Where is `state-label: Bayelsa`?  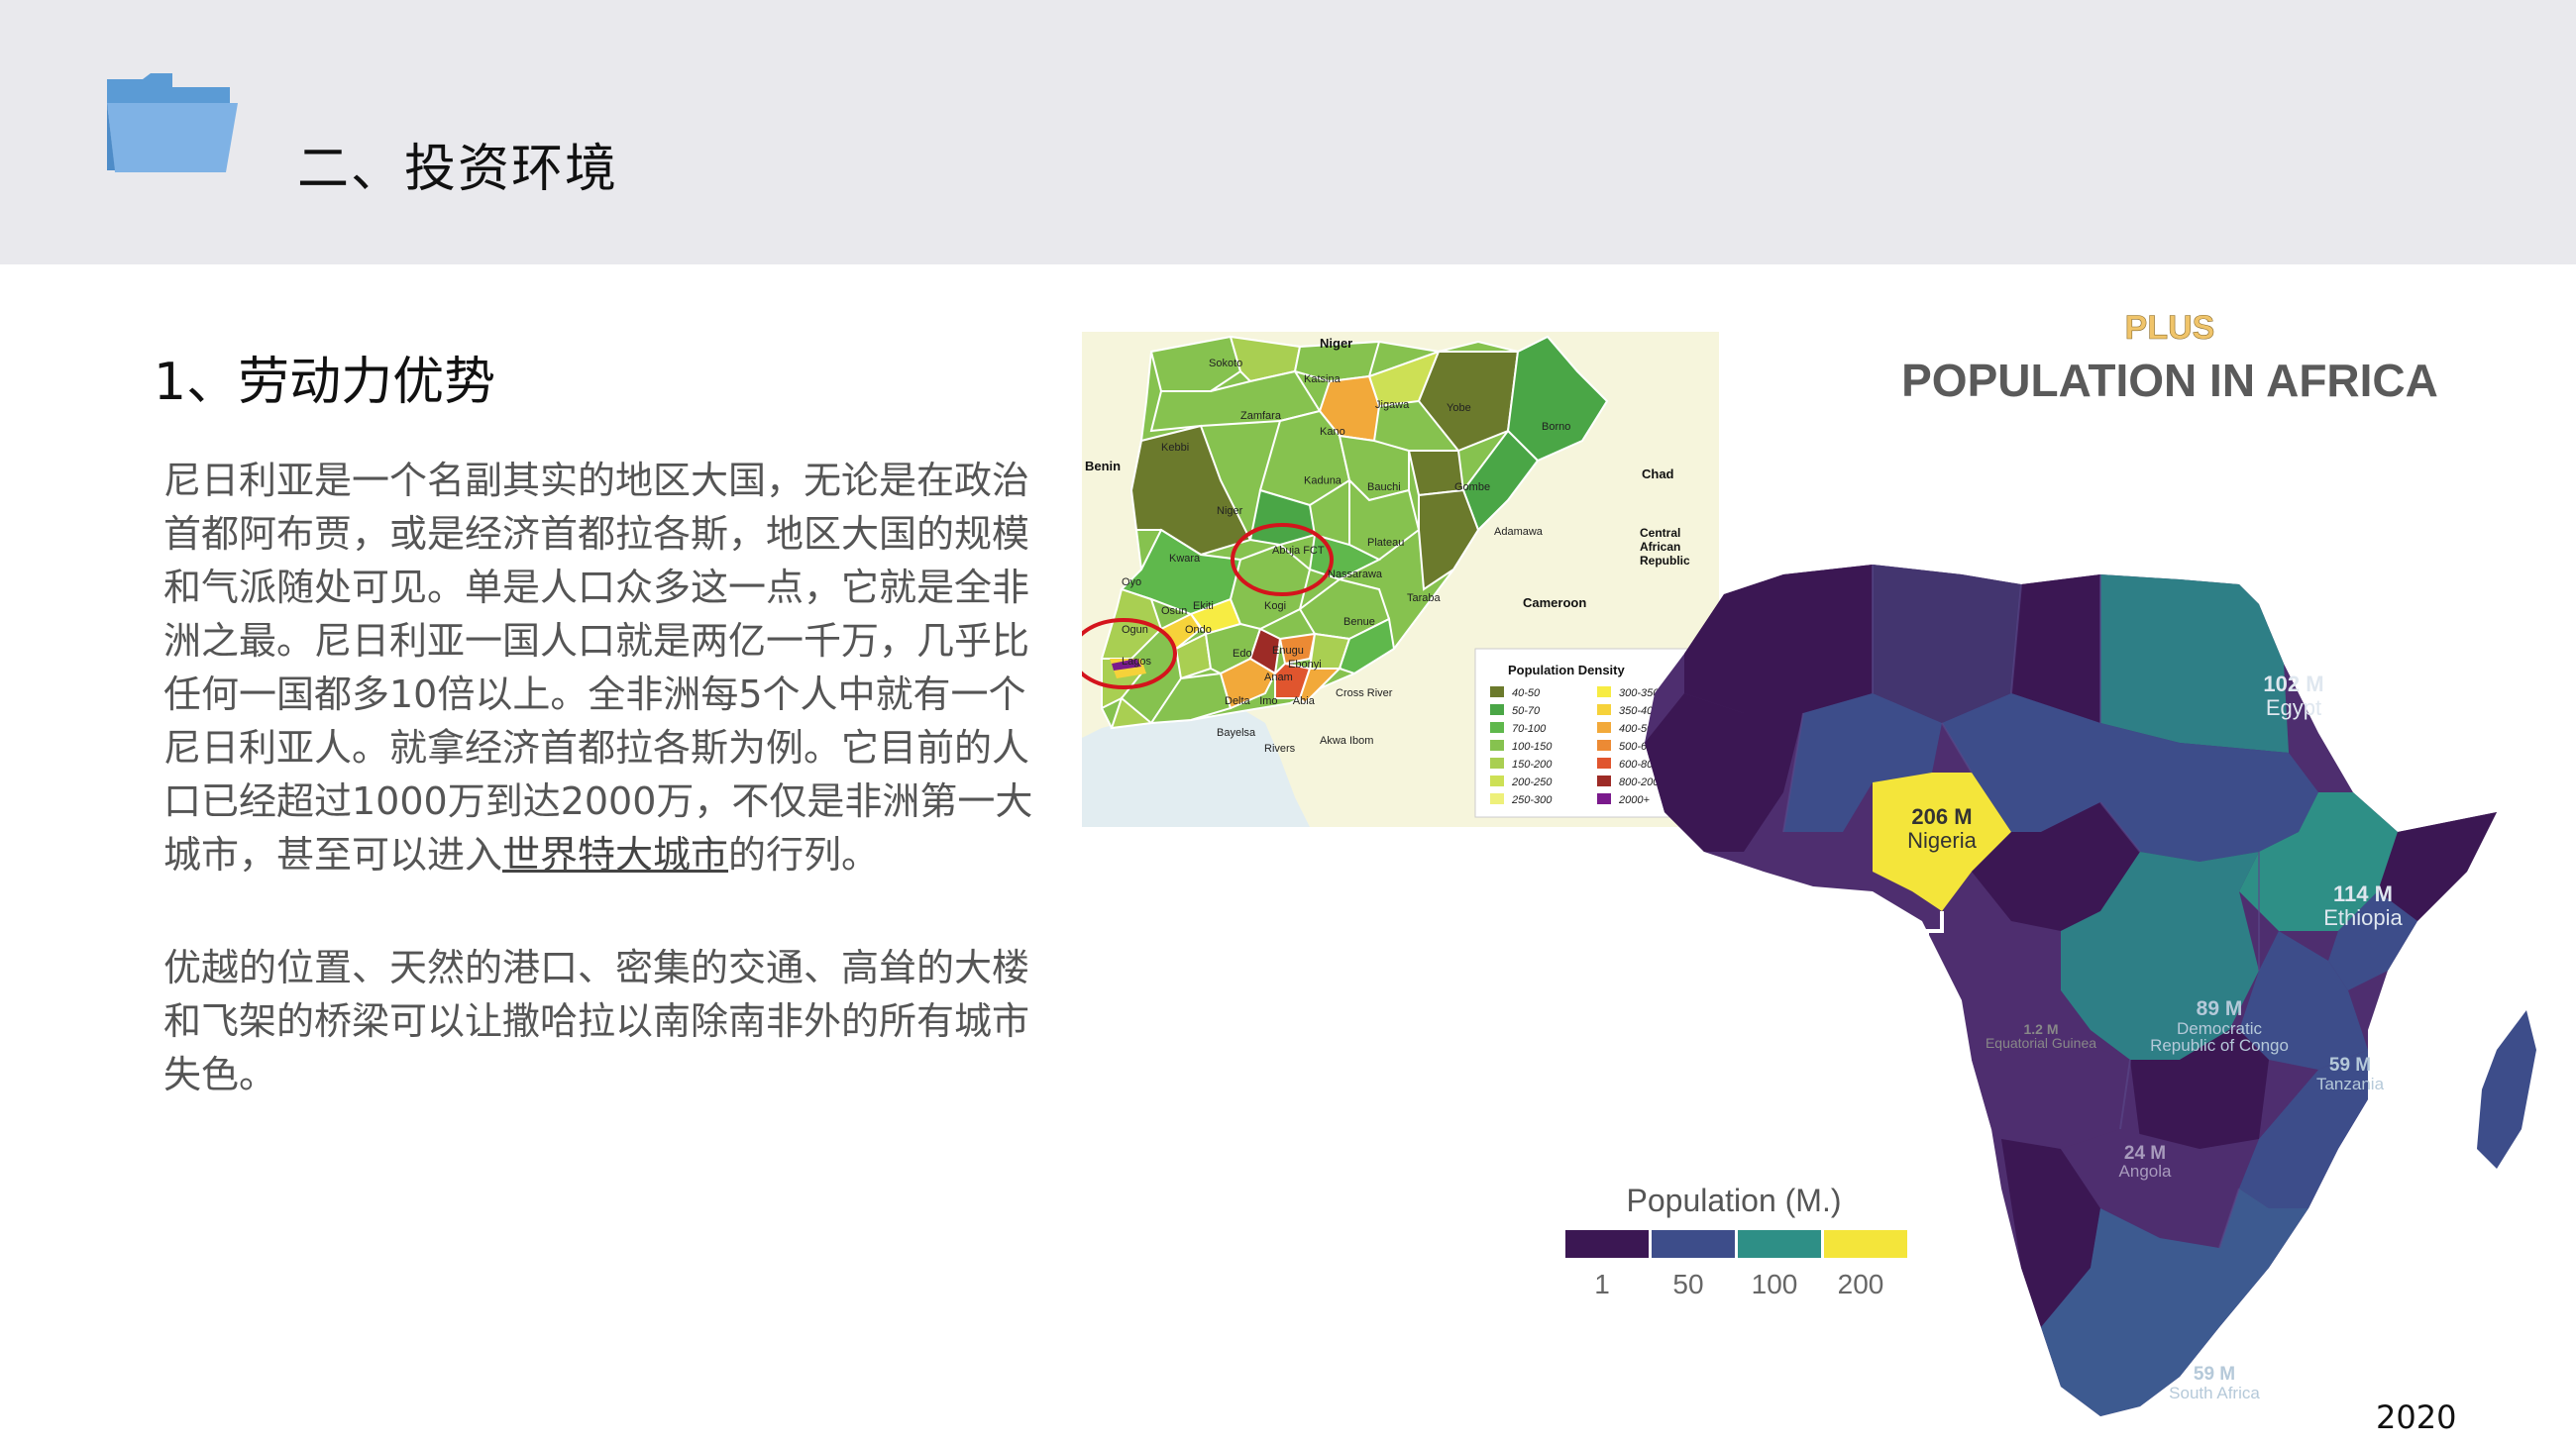
state-label: Bayelsa is located at coordinates (1236, 733).